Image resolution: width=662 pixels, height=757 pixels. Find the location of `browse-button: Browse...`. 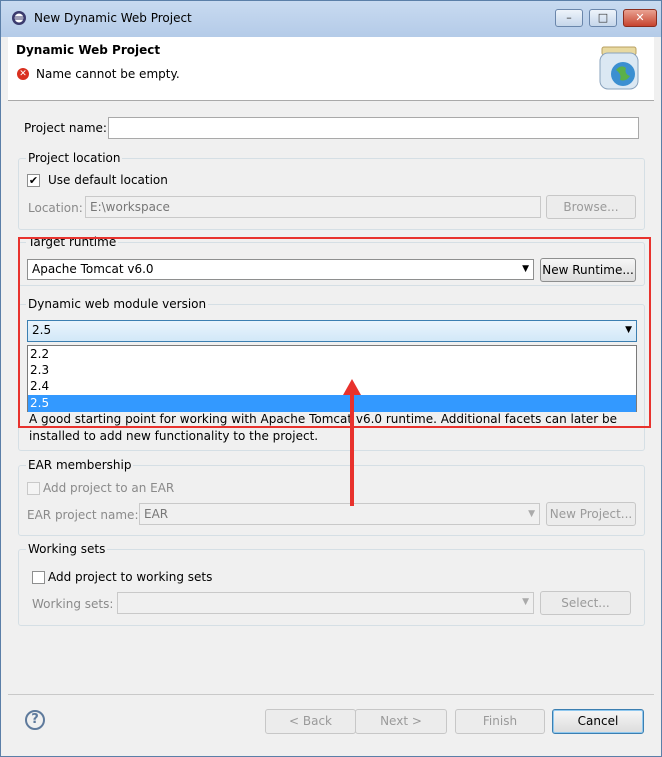

browse-button: Browse... is located at coordinates (591, 207).